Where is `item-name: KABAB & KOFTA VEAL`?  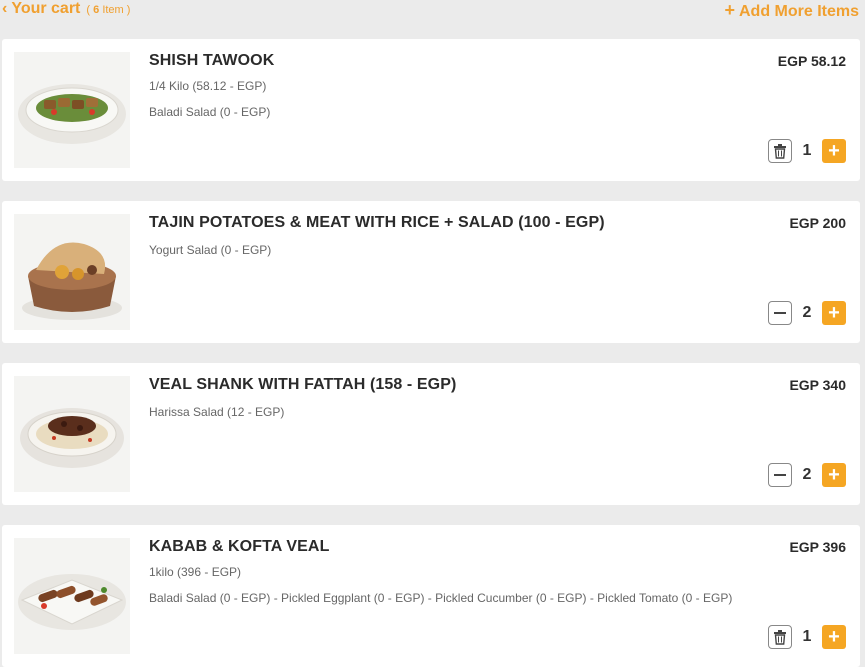 item-name: KABAB & KOFTA VEAL is located at coordinates (239, 546).